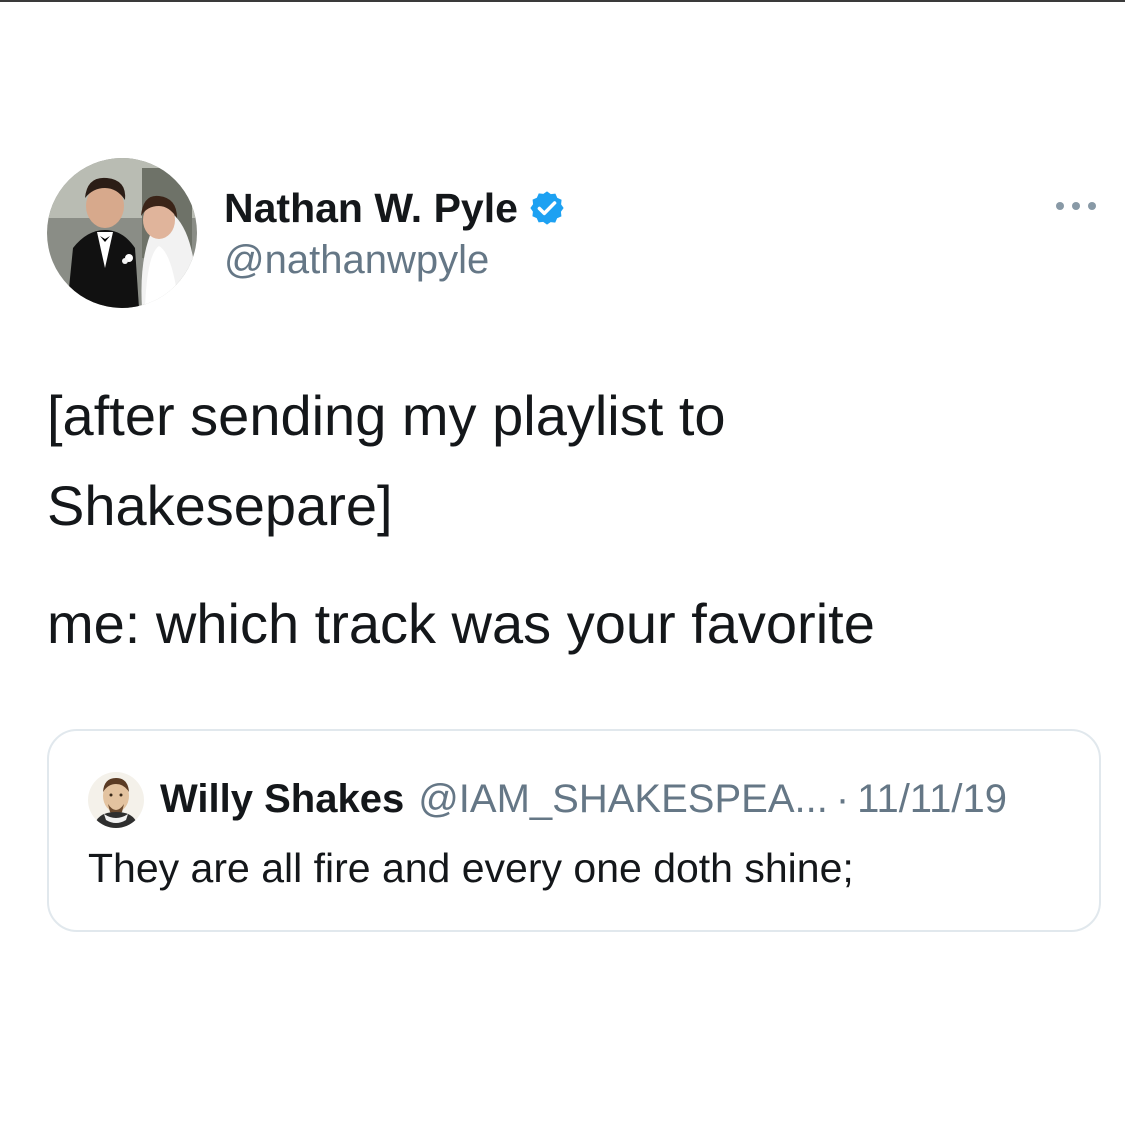 The width and height of the screenshot is (1125, 1126). What do you see at coordinates (461, 623) in the screenshot?
I see `tweet-text-line: me: which track was your favorite` at bounding box center [461, 623].